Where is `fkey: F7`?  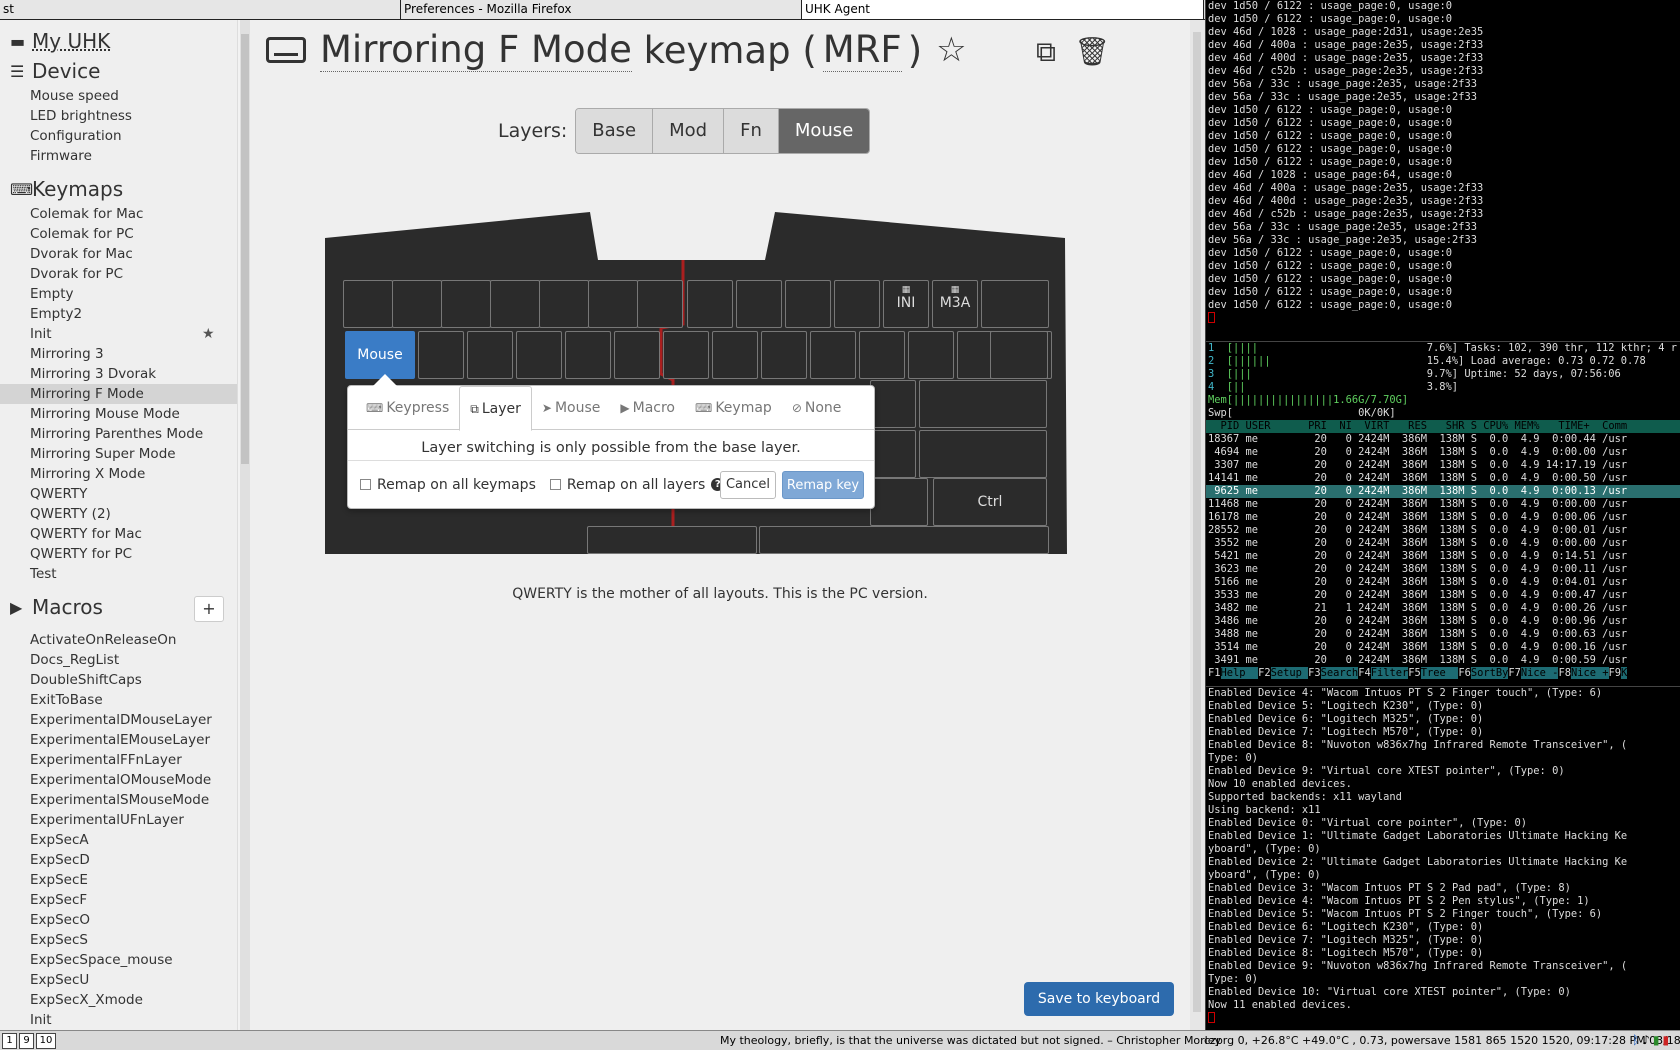 fkey: F7 is located at coordinates (1514, 673).